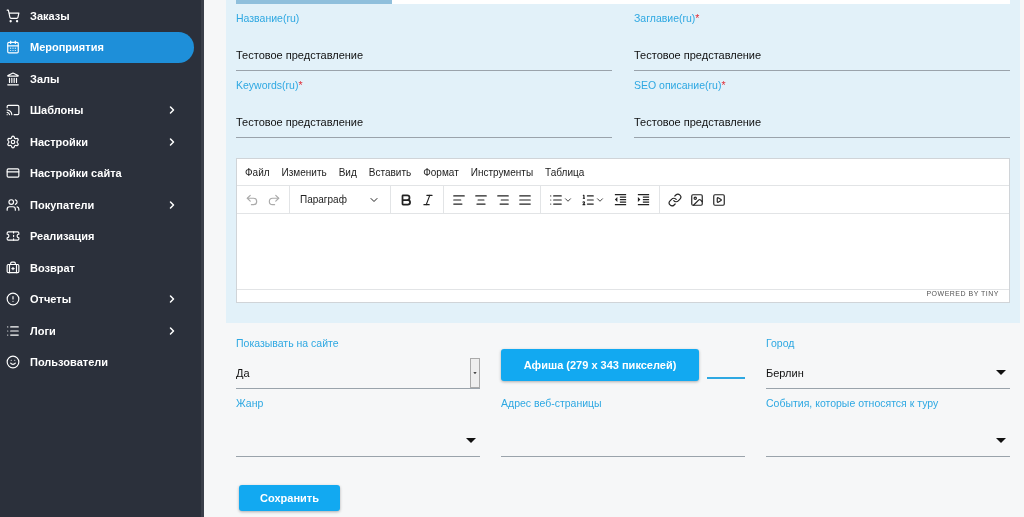 The image size is (1024, 517). Describe the element at coordinates (525, 199) in the screenshot. I see `justify-button` at that location.